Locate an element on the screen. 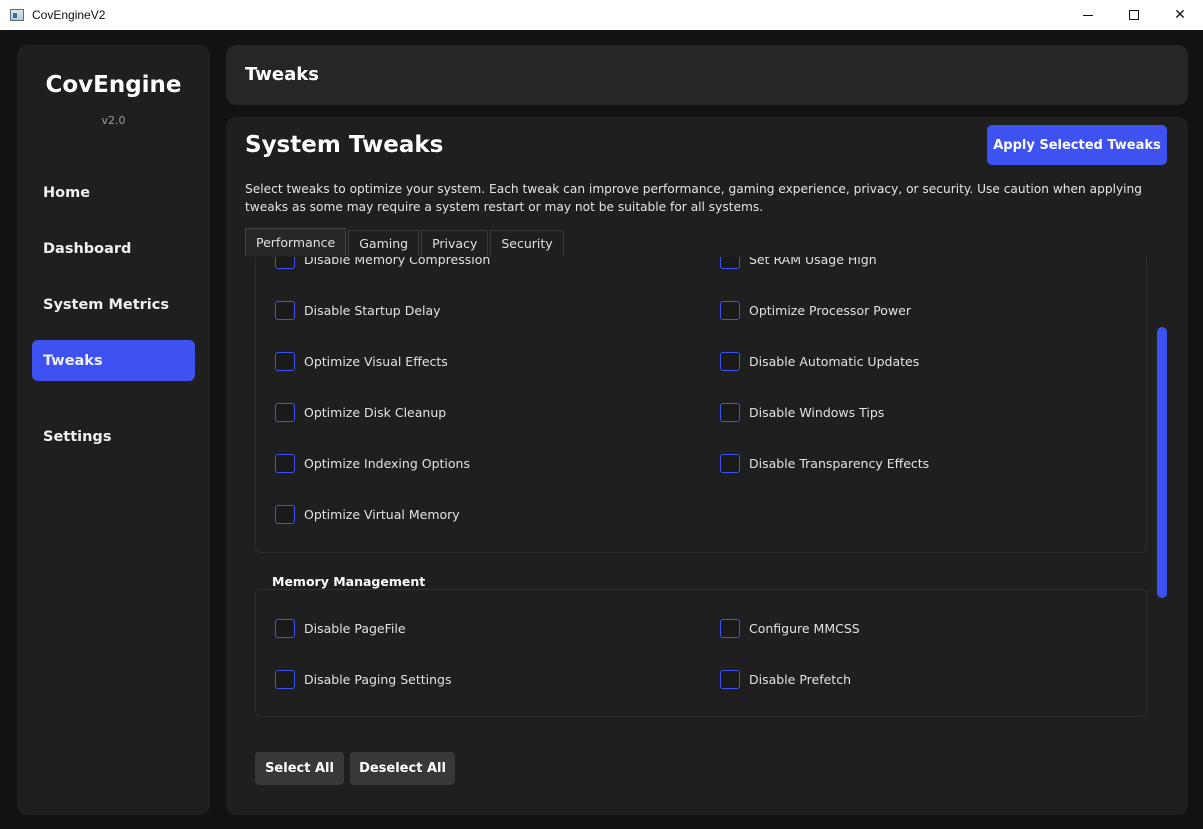 This screenshot has height=829, width=1203. tweak-optimize-indexing-options: Optimize Indexing Options is located at coordinates (372, 463).